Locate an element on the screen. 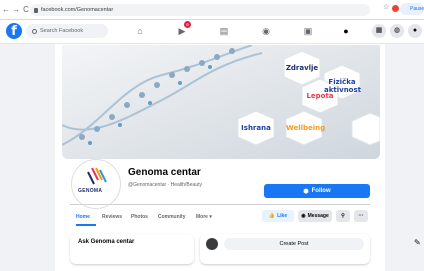 The width and height of the screenshot is (424, 271). like-label: Like is located at coordinates (282, 216).